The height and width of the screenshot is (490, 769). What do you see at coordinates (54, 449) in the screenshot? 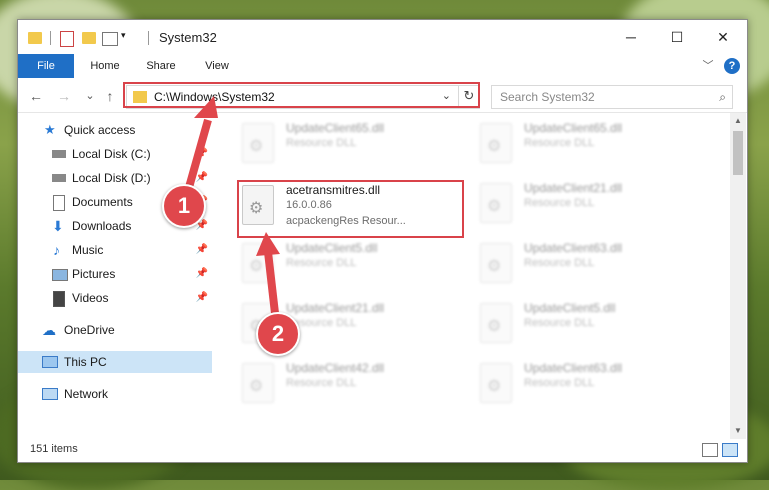
I see `item-count: 151 items` at bounding box center [54, 449].